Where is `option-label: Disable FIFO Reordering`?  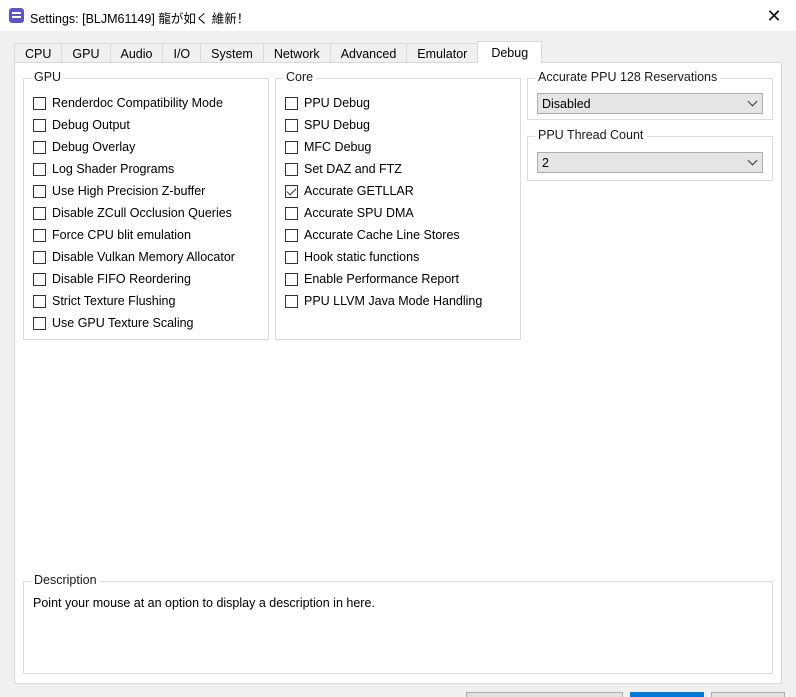 option-label: Disable FIFO Reordering is located at coordinates (121, 279).